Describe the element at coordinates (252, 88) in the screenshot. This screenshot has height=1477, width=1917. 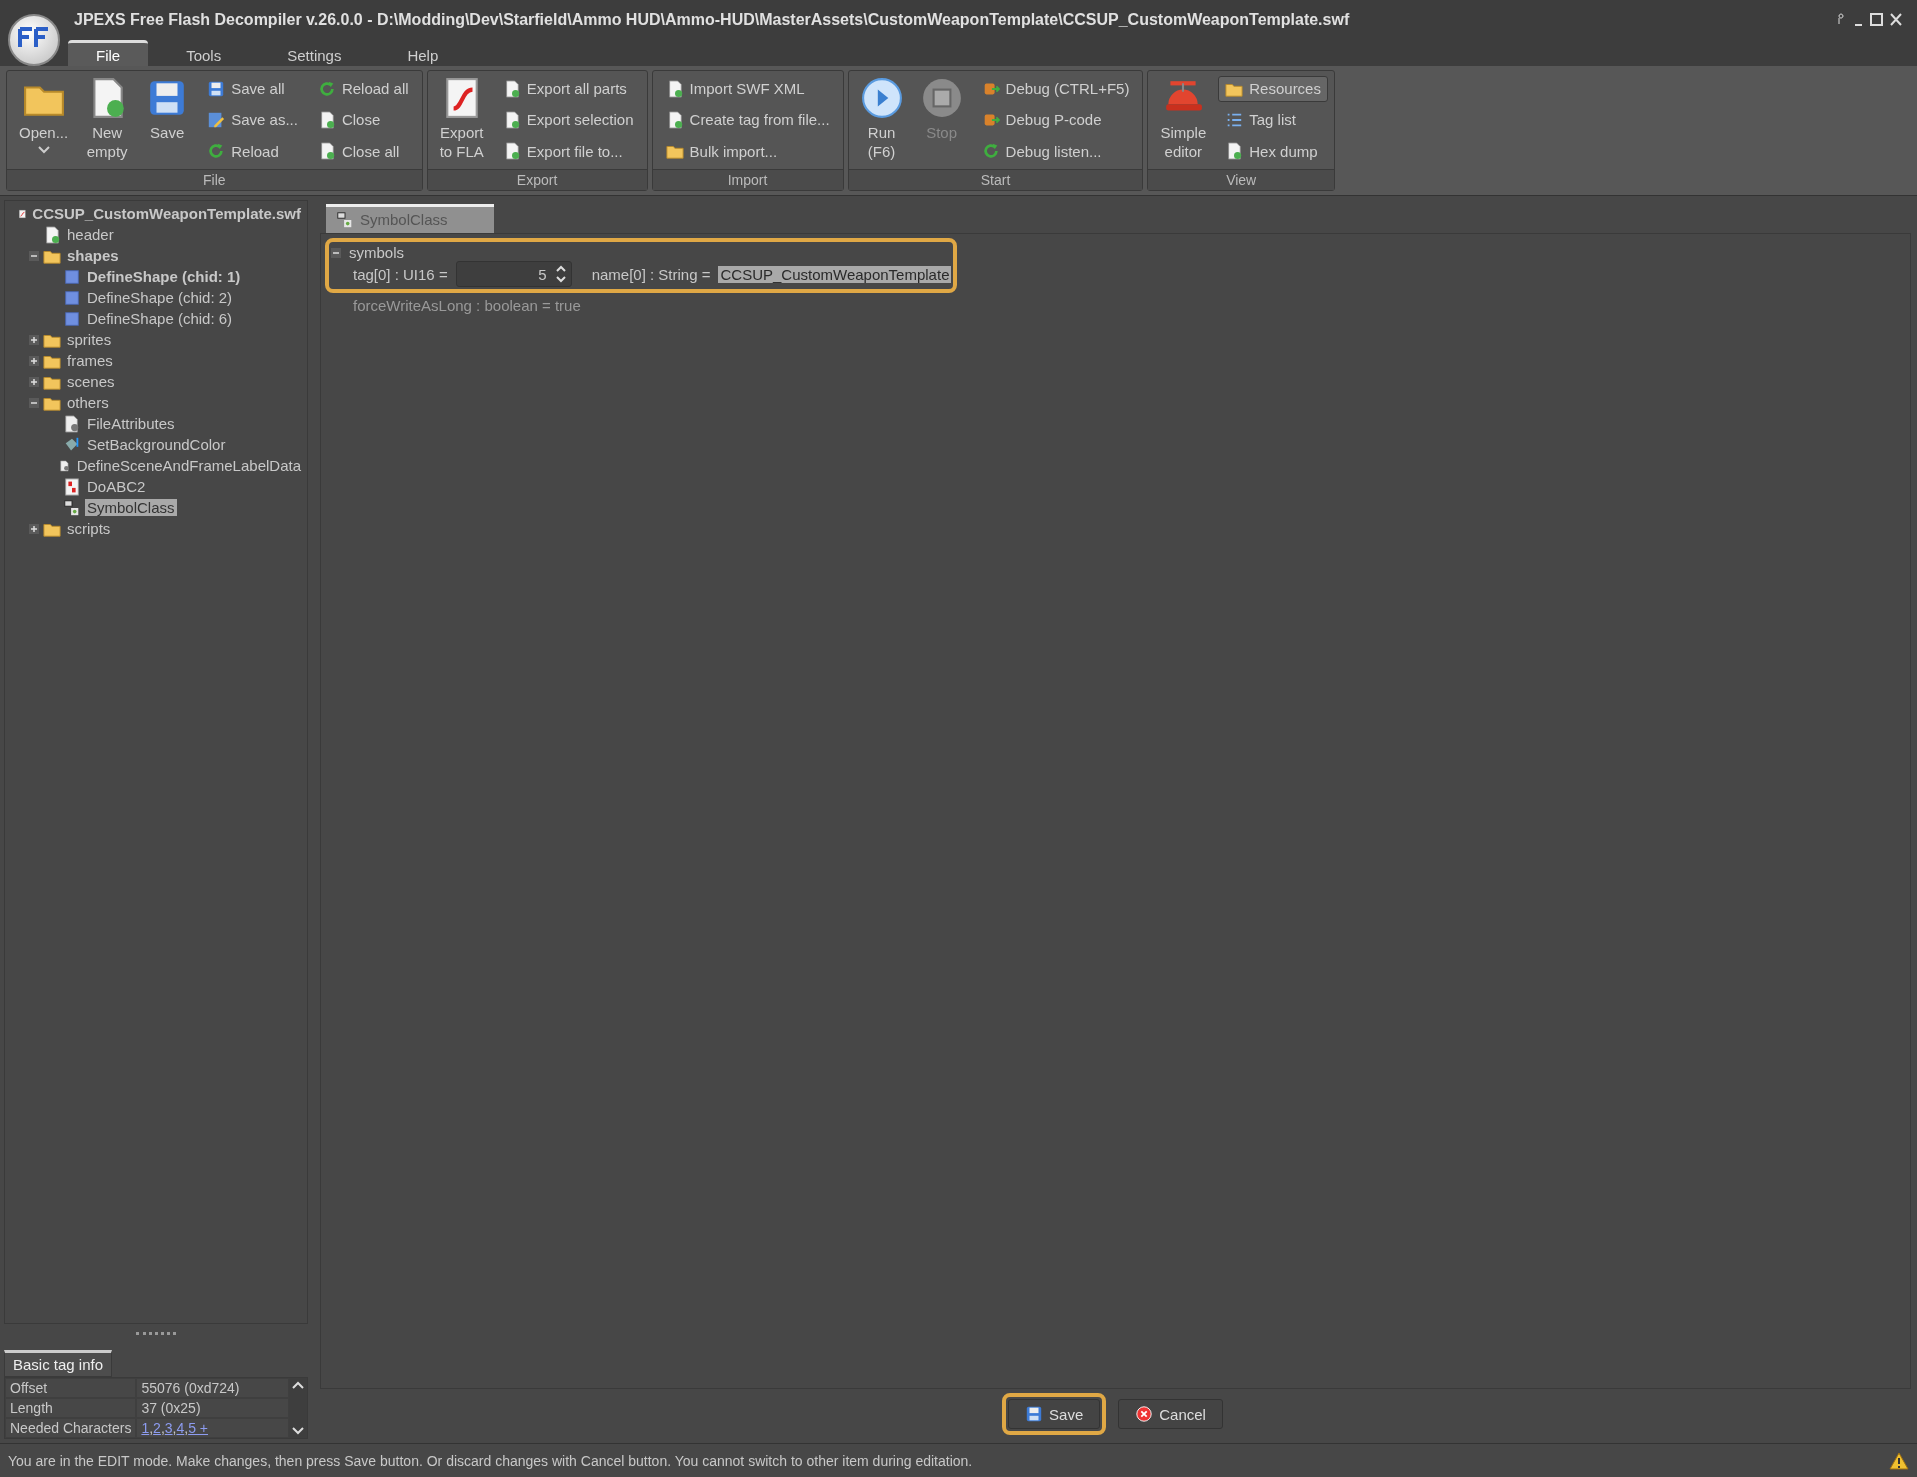
I see `ribbon-button: Save all` at that location.